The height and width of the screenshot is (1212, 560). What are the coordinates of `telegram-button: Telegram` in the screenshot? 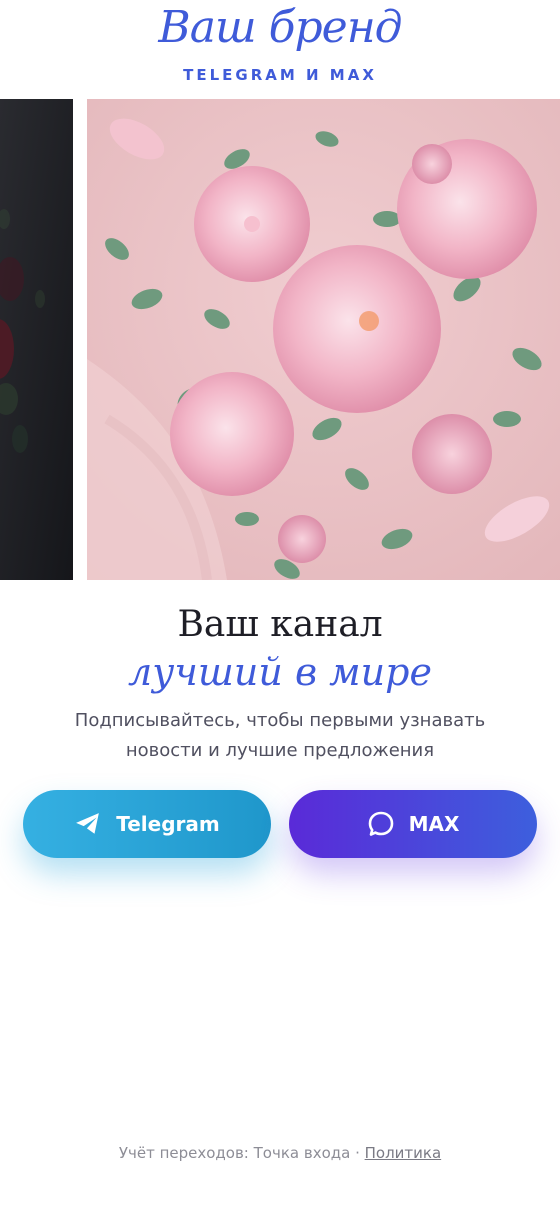 It's located at (147, 824).